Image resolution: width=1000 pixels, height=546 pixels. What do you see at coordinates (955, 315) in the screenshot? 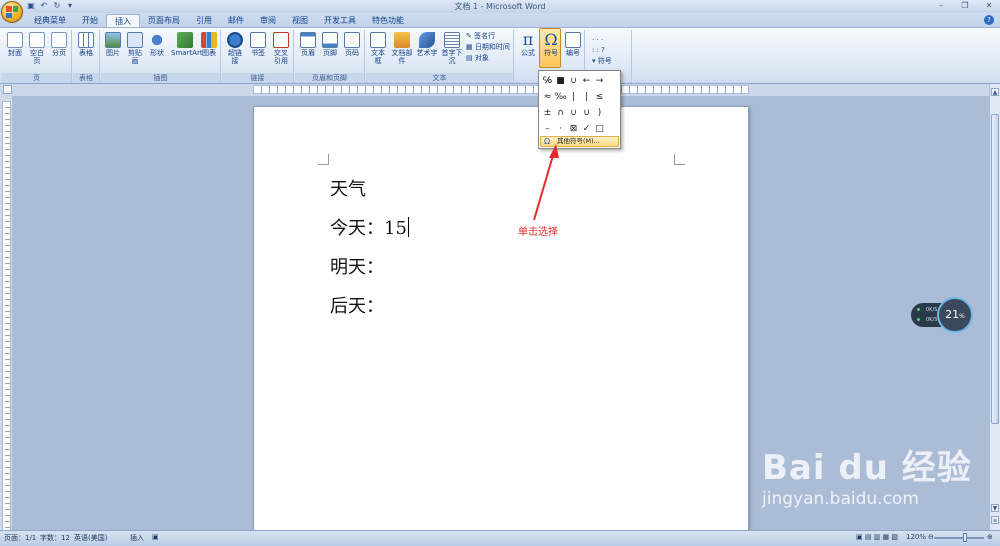
I see `usage-gauge: 21%` at bounding box center [955, 315].